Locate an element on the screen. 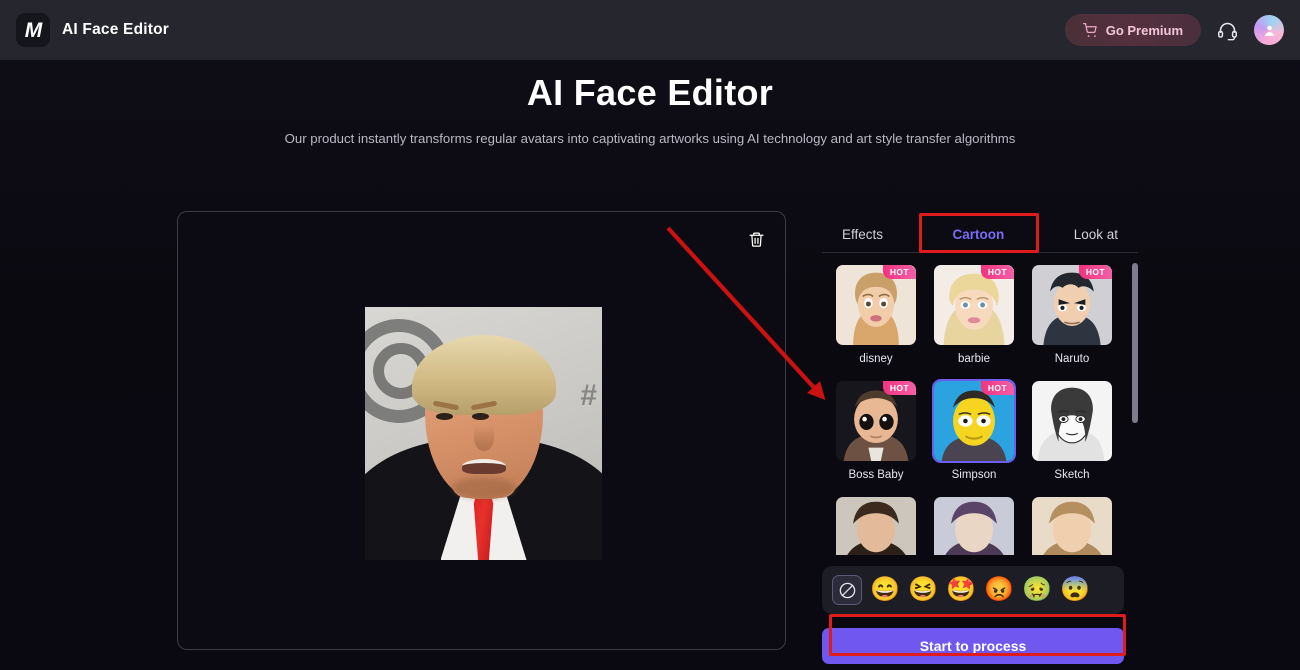 The width and height of the screenshot is (1300, 670). style-option-disney: HOT disney is located at coordinates (876, 314).